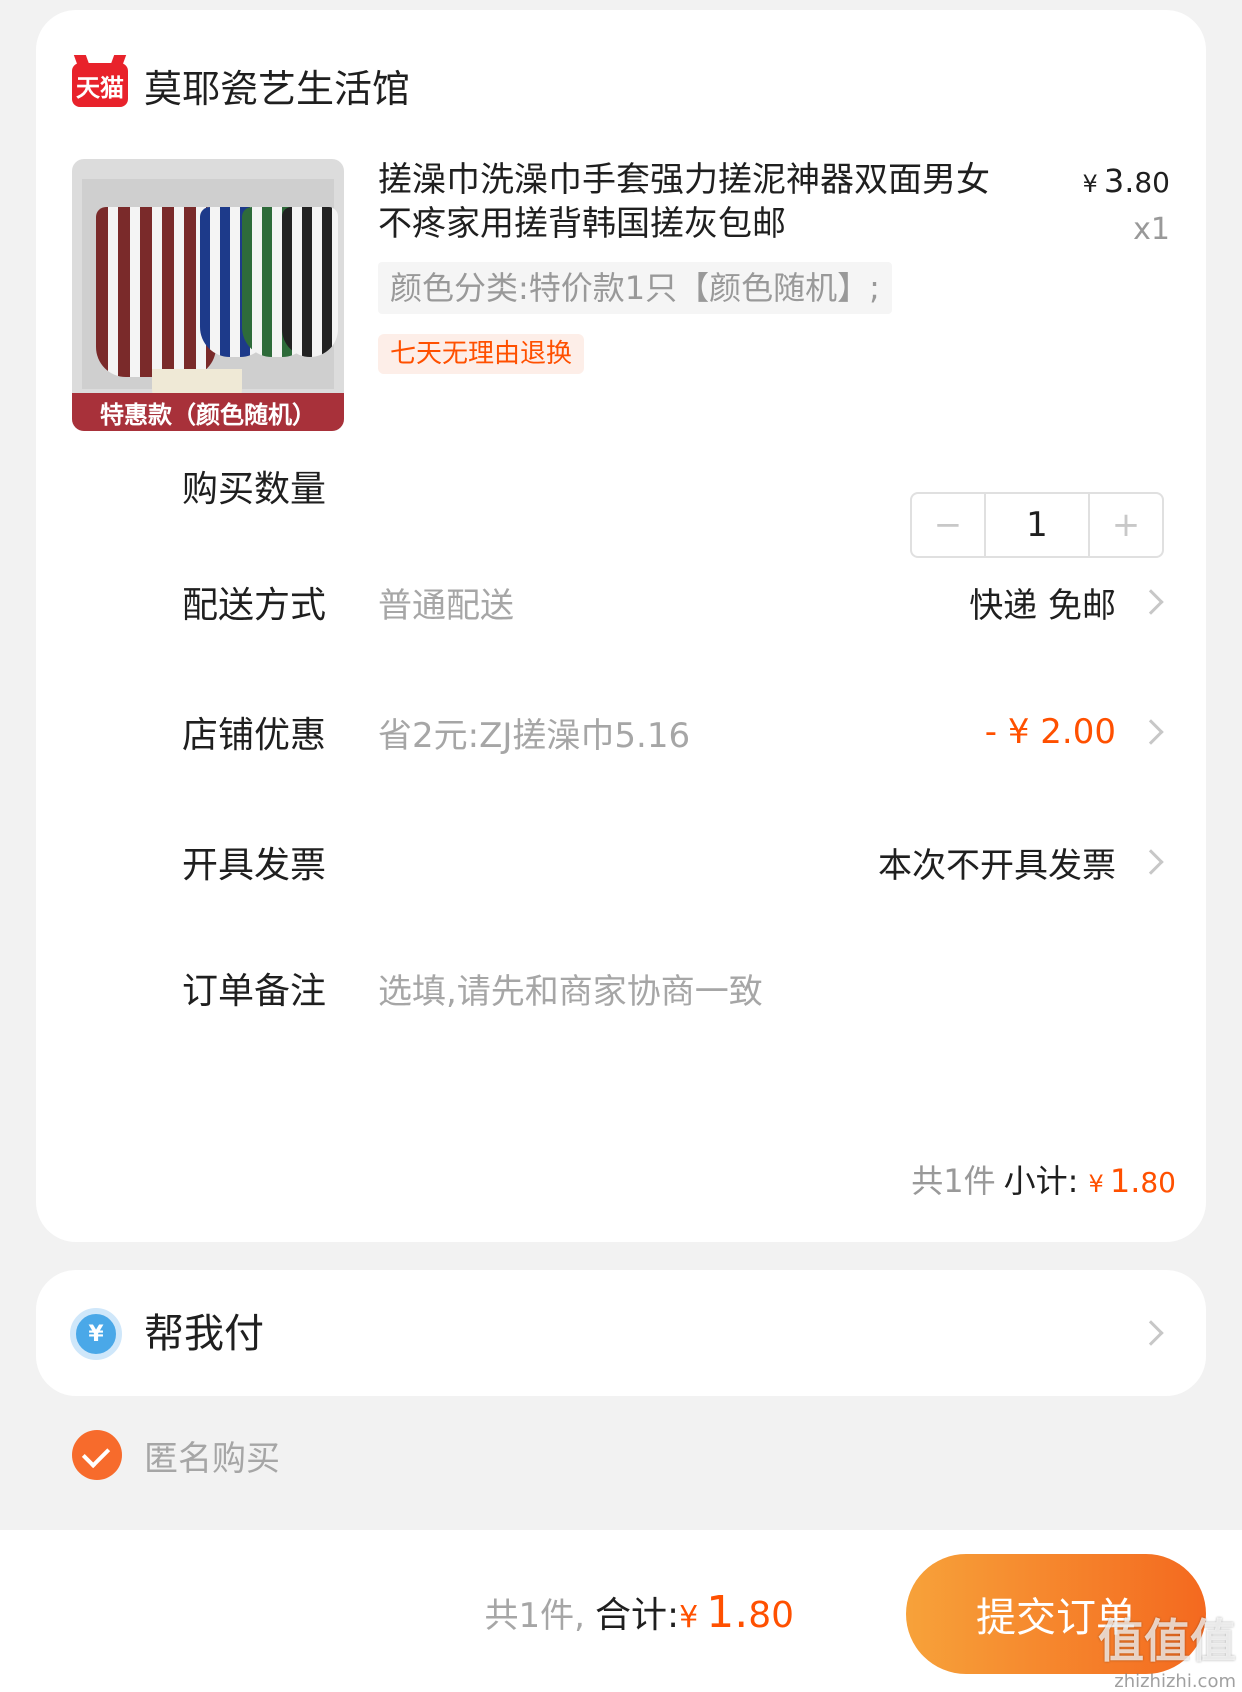  I want to click on price-decimal: 80, so click(1152, 182).